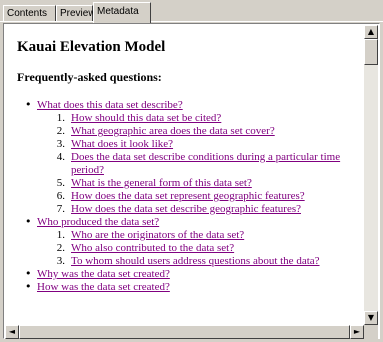 The image size is (383, 342). I want to click on faq-subquestion-link: How should this data set be cited?, so click(216, 118).